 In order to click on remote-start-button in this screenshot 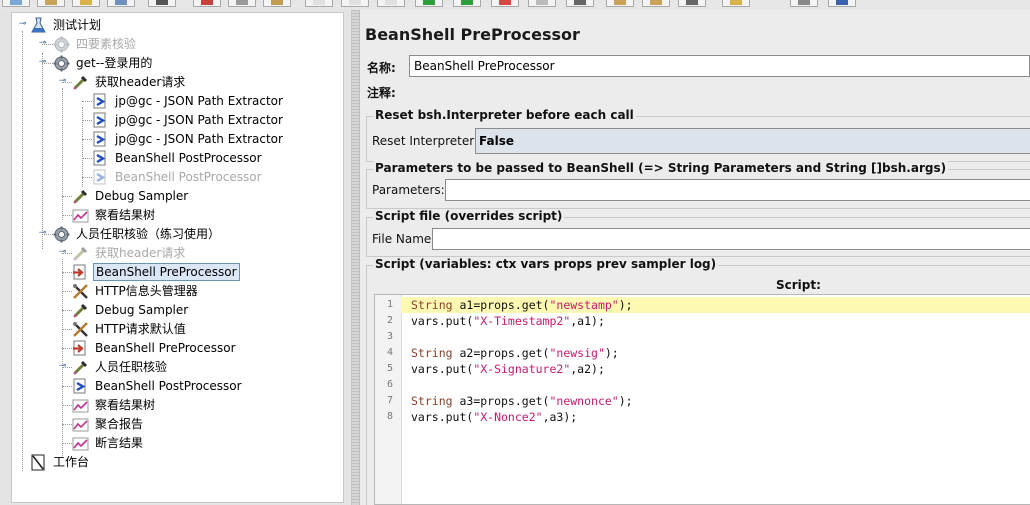, I will do `click(580, 3)`.